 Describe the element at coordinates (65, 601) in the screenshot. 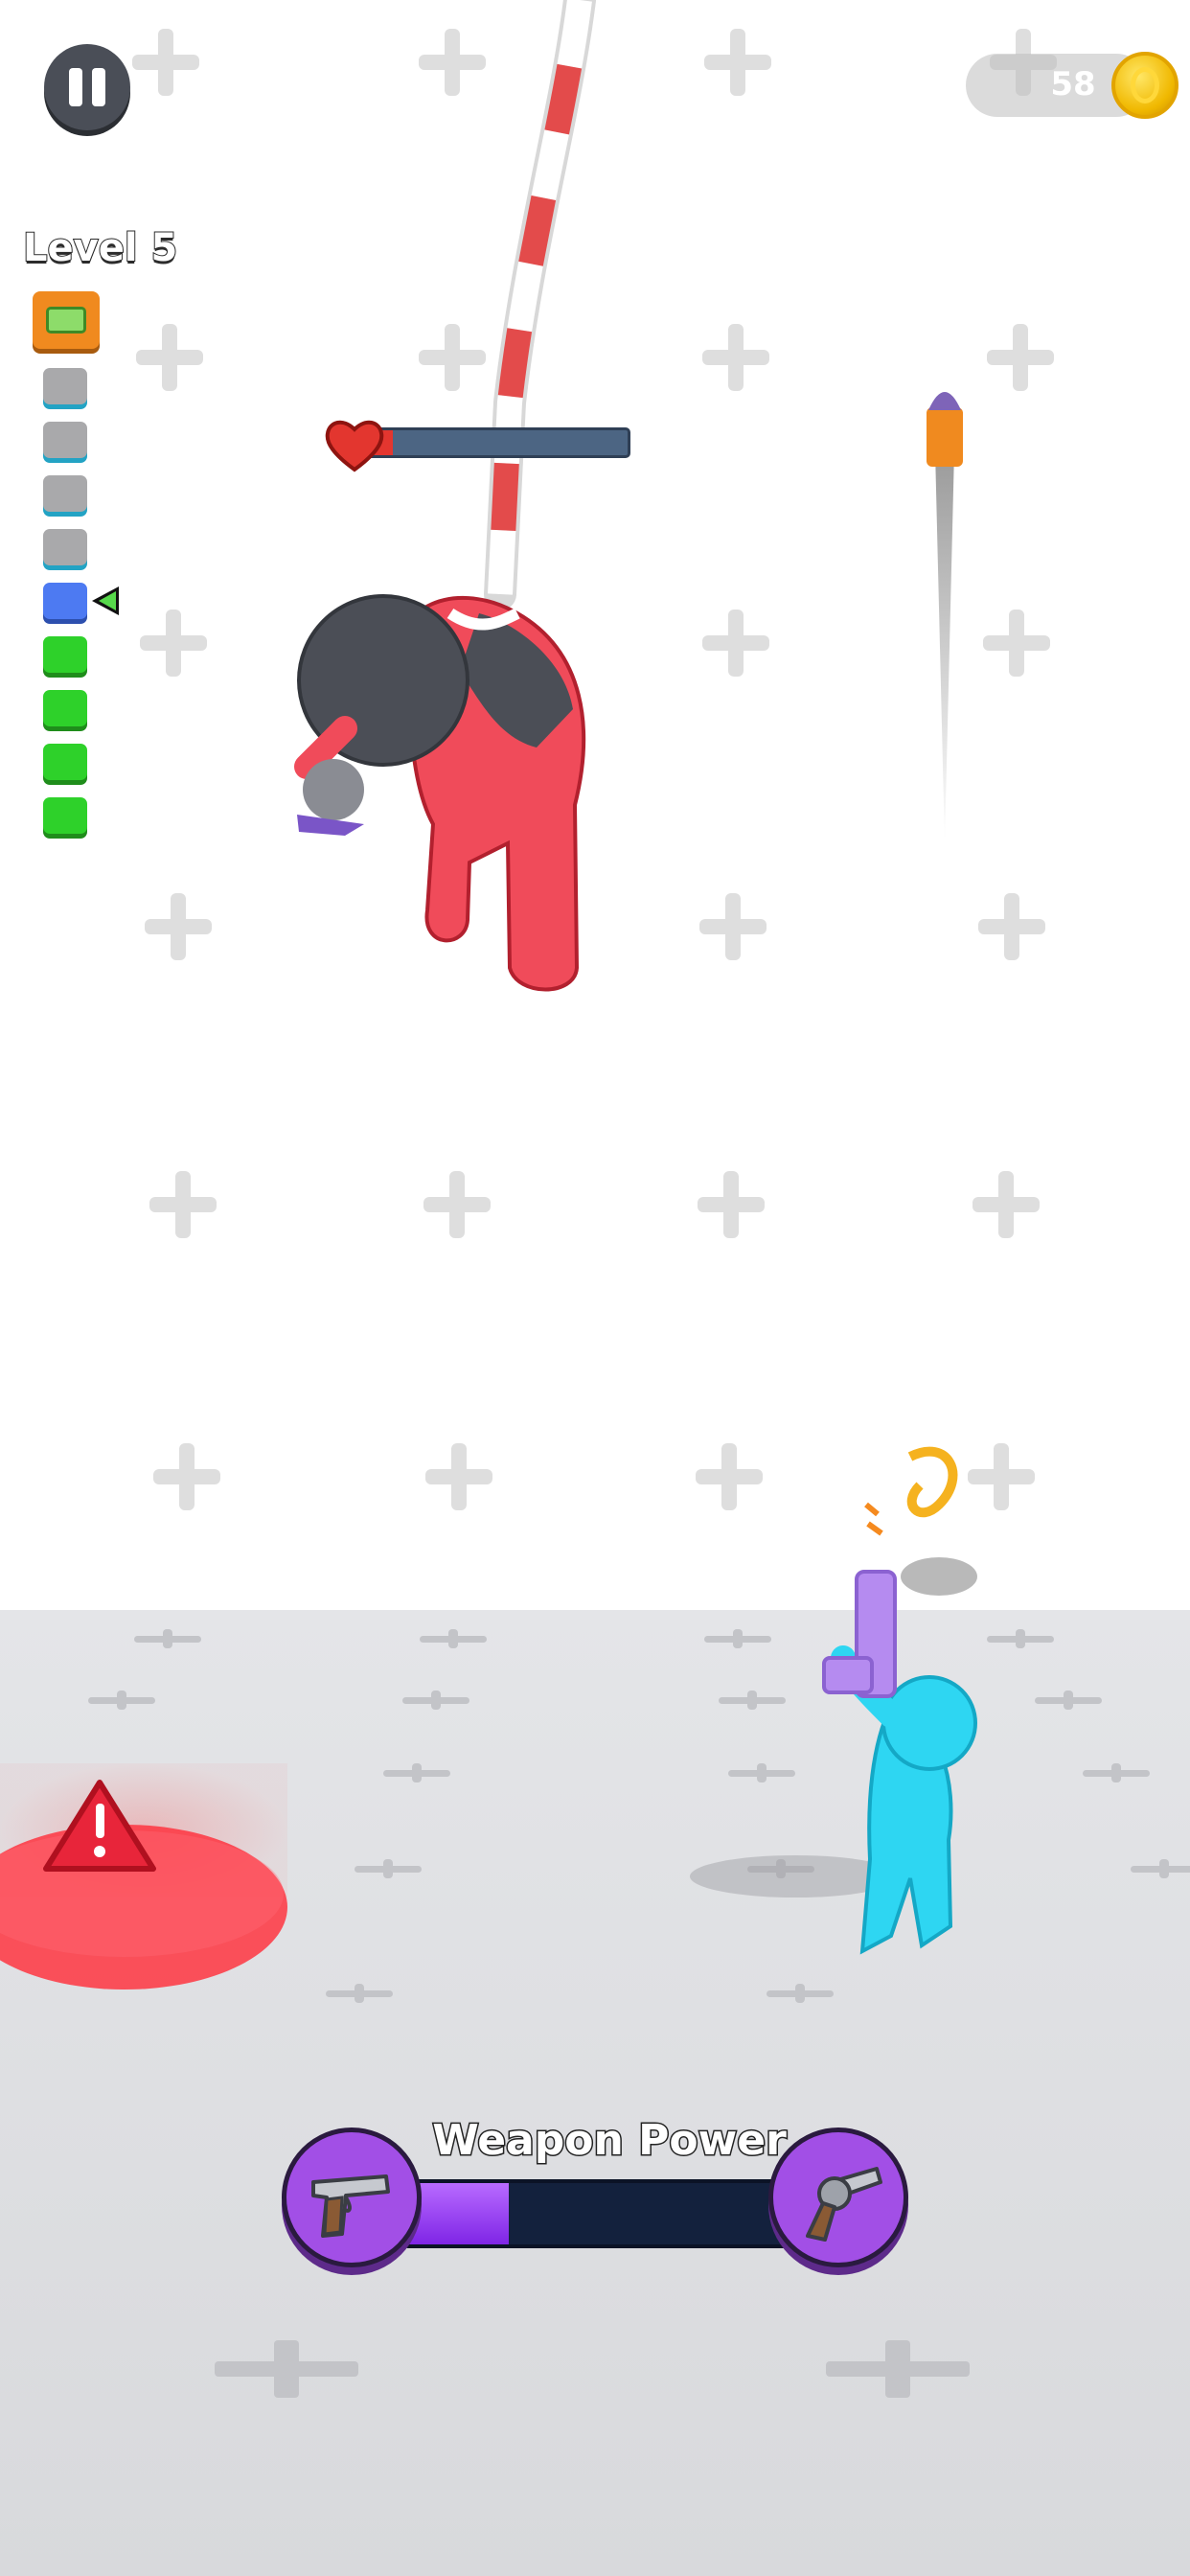

I see `level-stage-current` at that location.